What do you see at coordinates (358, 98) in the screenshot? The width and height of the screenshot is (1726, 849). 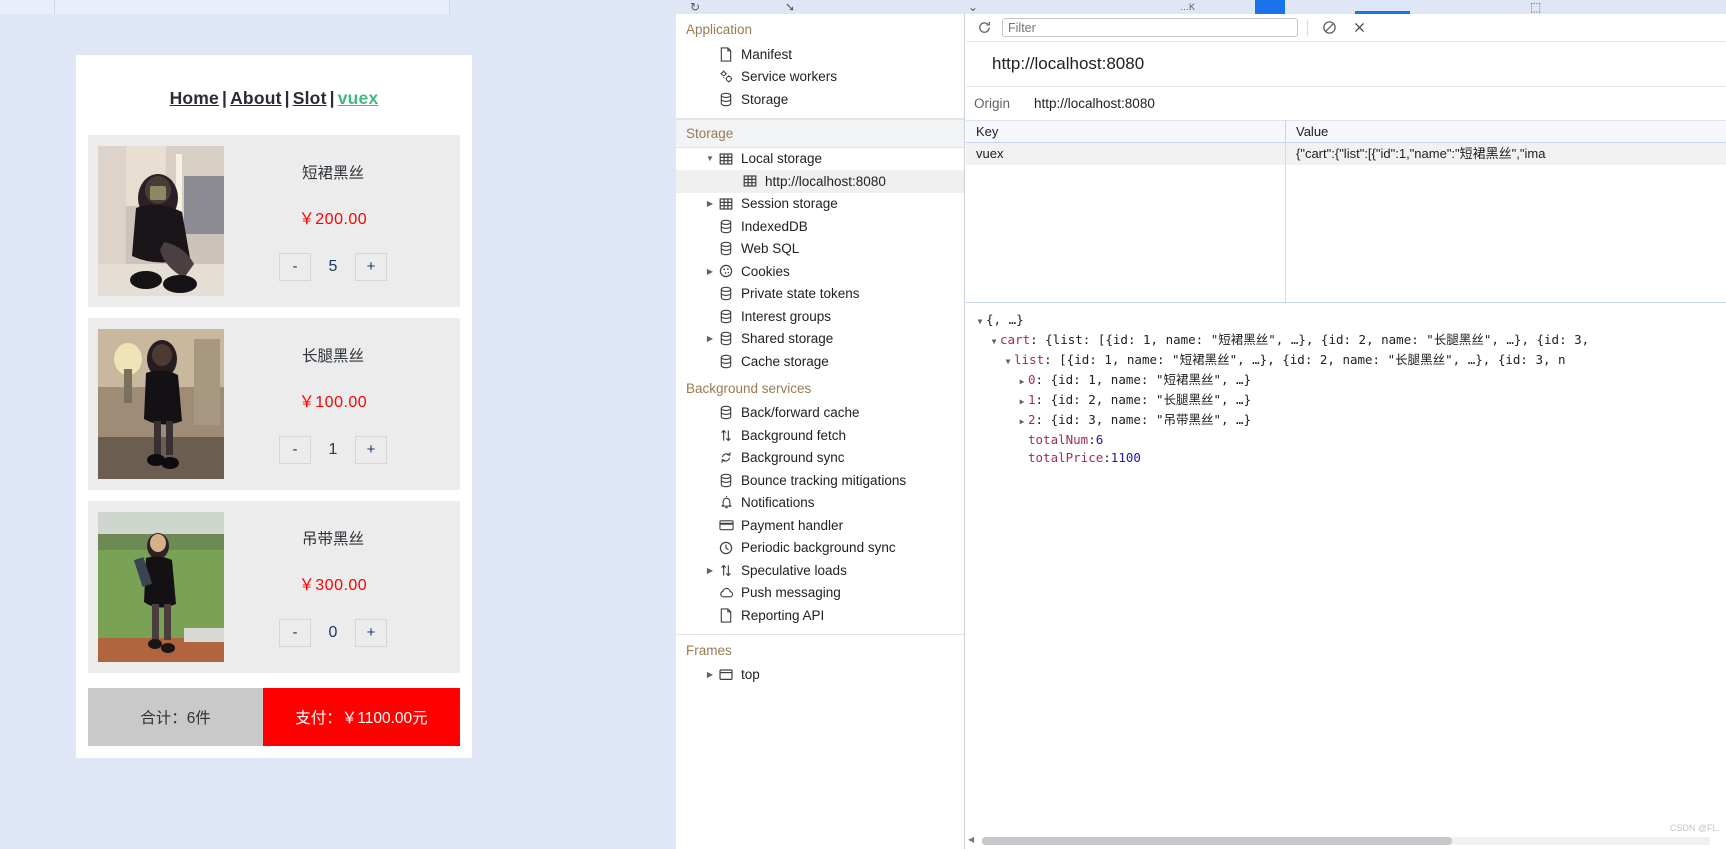 I see `nav-link-vuex: vuex` at bounding box center [358, 98].